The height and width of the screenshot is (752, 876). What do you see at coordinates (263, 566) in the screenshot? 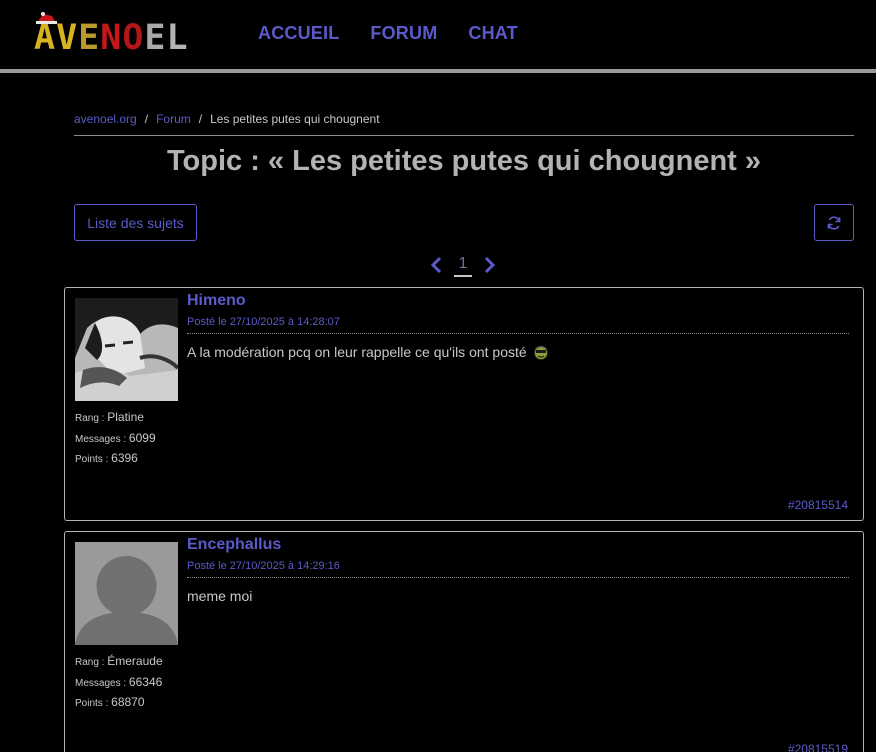
I see `post-date: Posté le 27/10/2025 à 14:29:16` at bounding box center [263, 566].